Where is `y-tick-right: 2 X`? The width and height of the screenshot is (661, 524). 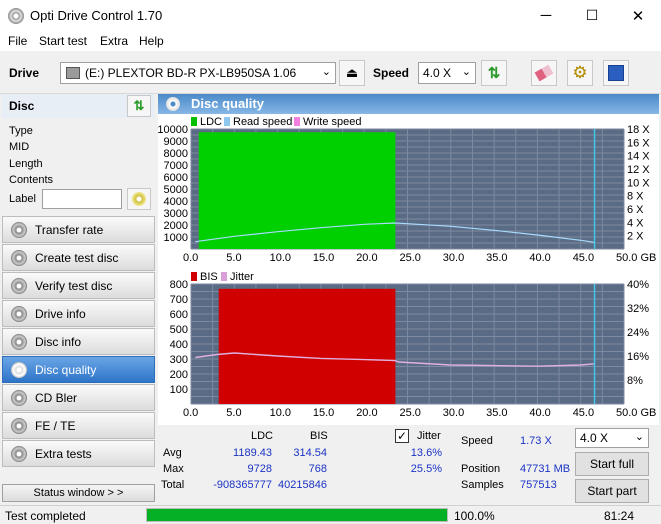
y-tick-right: 2 X is located at coordinates (635, 237).